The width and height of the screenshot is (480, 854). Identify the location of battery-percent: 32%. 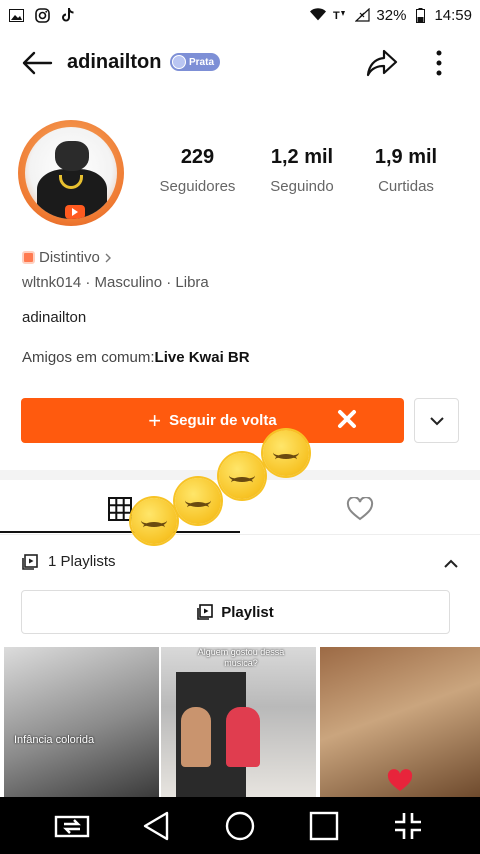
(391, 15).